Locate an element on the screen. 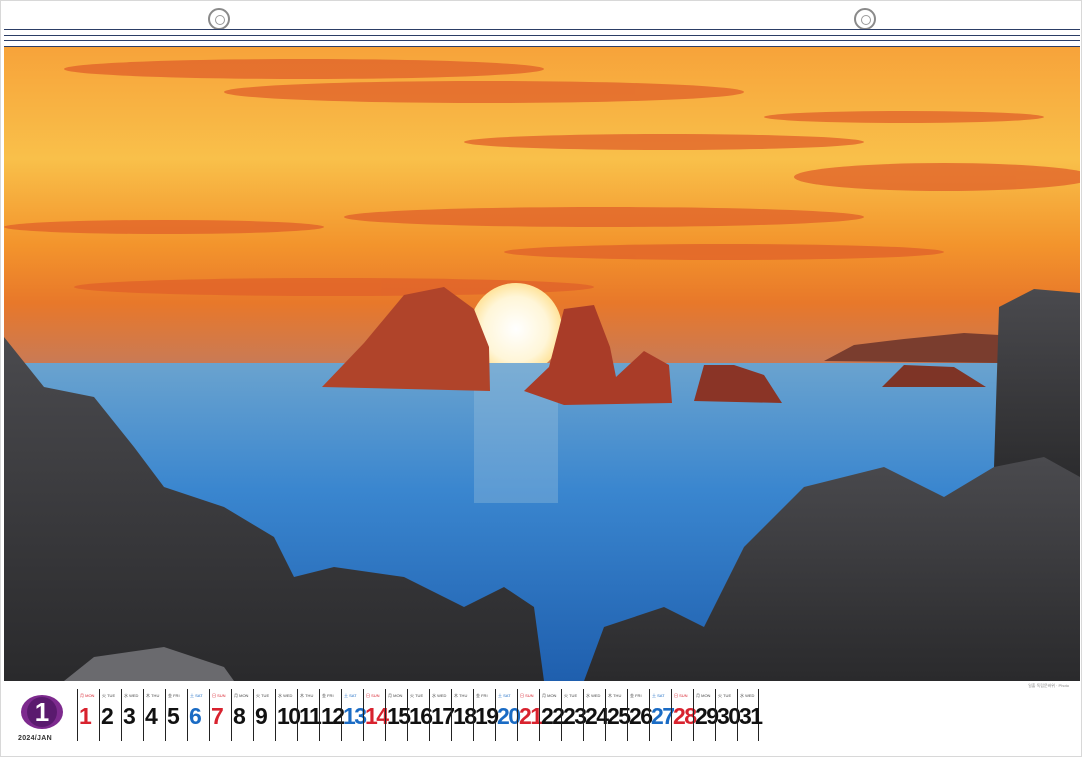 The image size is (1082, 757). day-number: 3 is located at coordinates (129, 716).